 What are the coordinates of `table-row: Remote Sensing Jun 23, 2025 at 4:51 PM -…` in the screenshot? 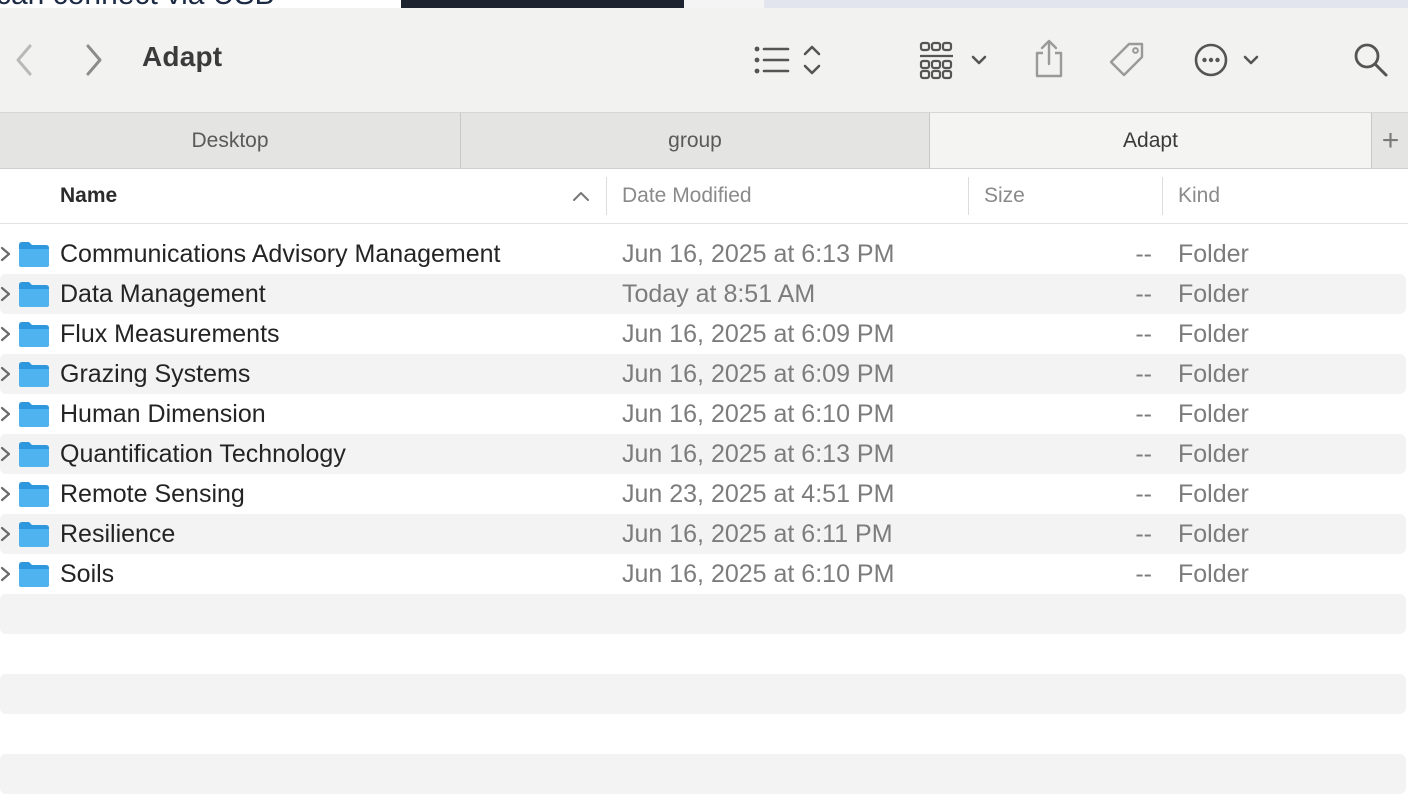 It's located at (703, 494).